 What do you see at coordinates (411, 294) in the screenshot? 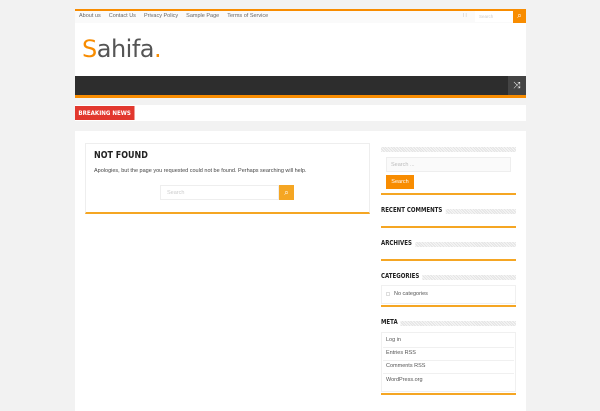
I see `no-categories-text: No categories` at bounding box center [411, 294].